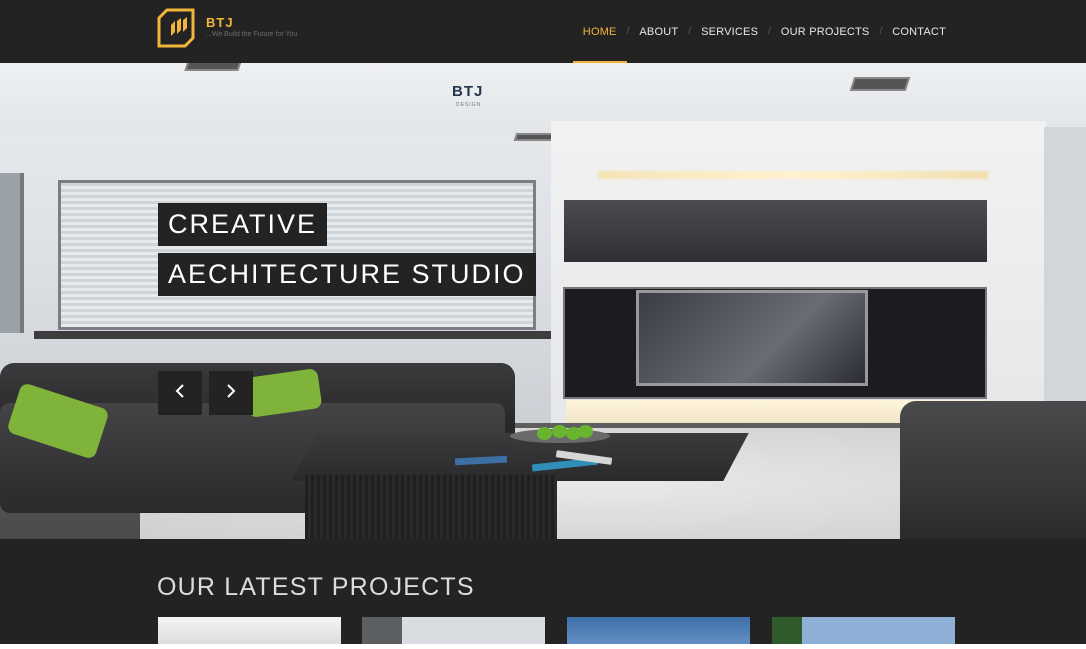 The image size is (1086, 649). Describe the element at coordinates (252, 34) in the screenshot. I see `brand-tagline: ...We Build the Future for You` at that location.